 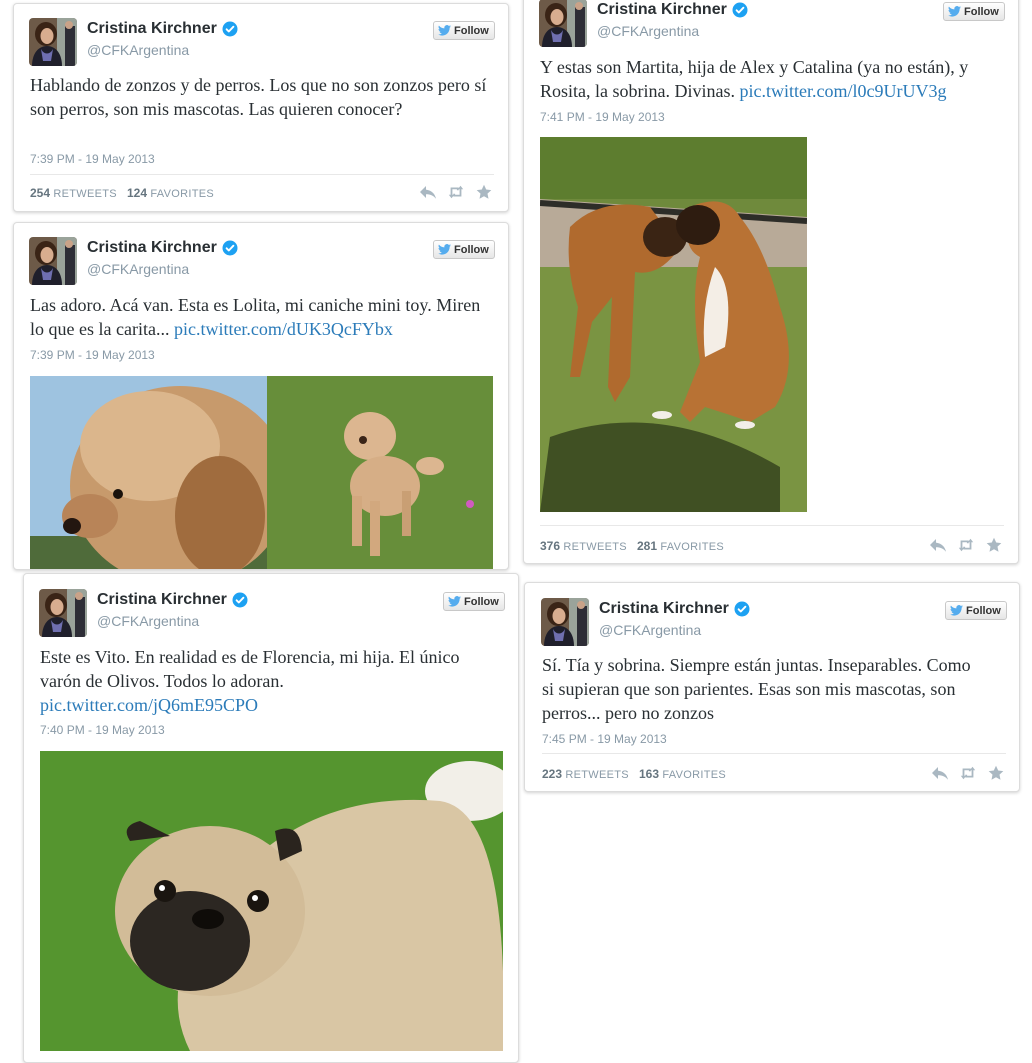 I want to click on favorite-count: 124, so click(x=137, y=193).